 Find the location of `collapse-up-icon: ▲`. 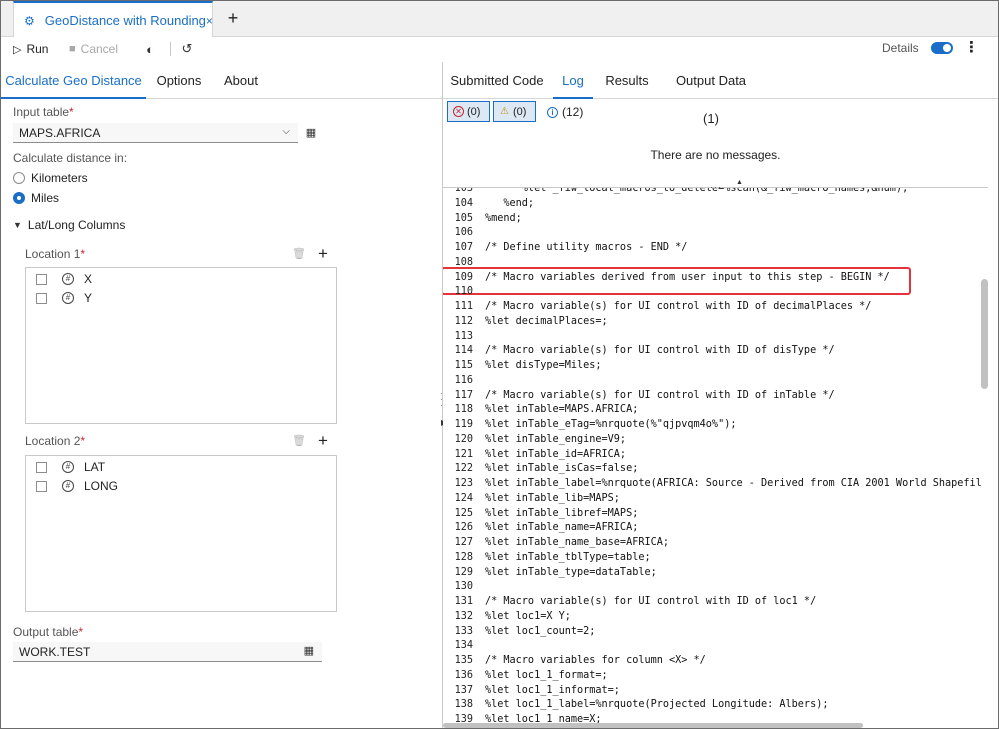

collapse-up-icon: ▲ is located at coordinates (739, 182).